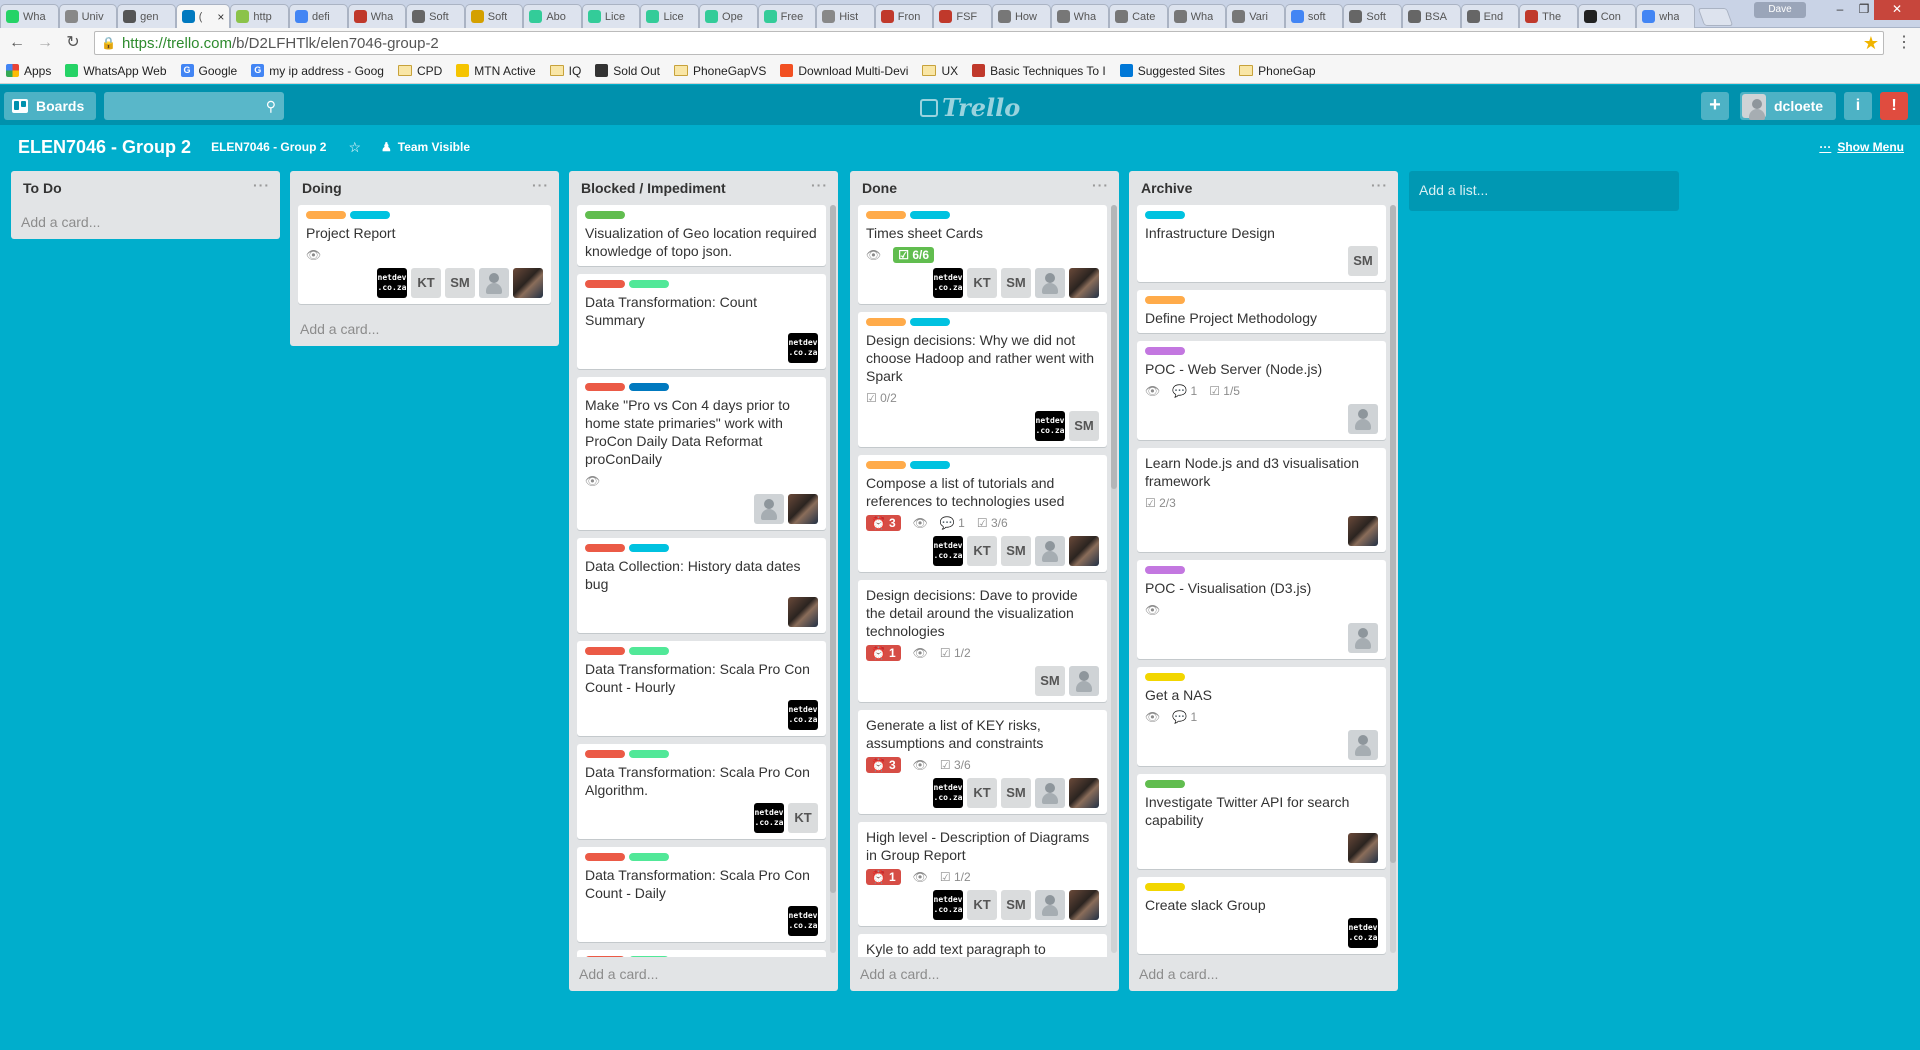  I want to click on list-scrollbar, so click(1393, 579).